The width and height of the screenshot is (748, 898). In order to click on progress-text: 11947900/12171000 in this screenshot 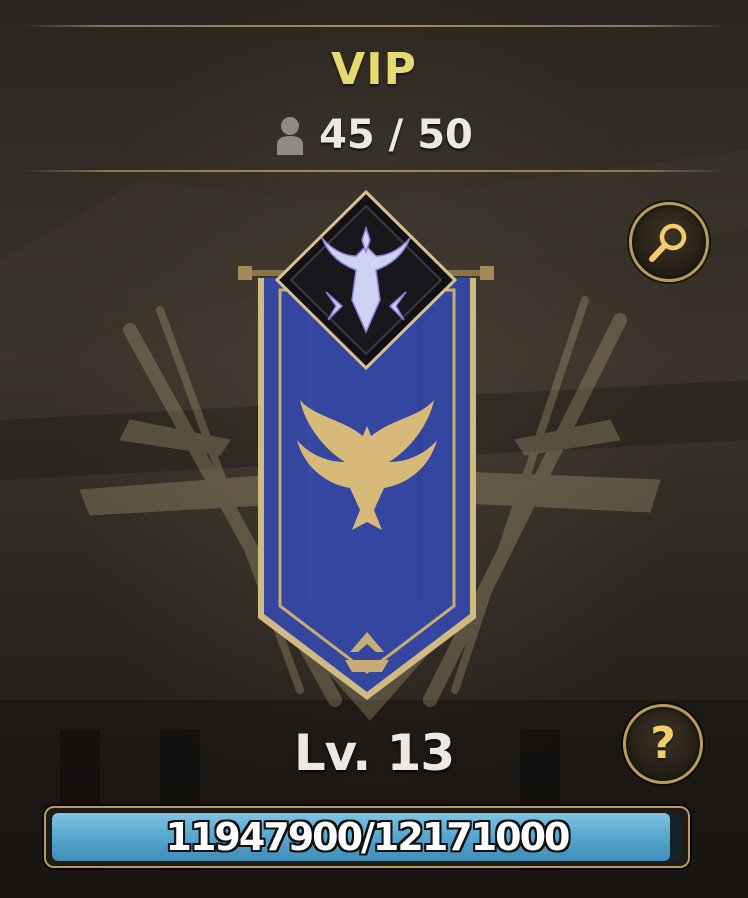, I will do `click(368, 837)`.